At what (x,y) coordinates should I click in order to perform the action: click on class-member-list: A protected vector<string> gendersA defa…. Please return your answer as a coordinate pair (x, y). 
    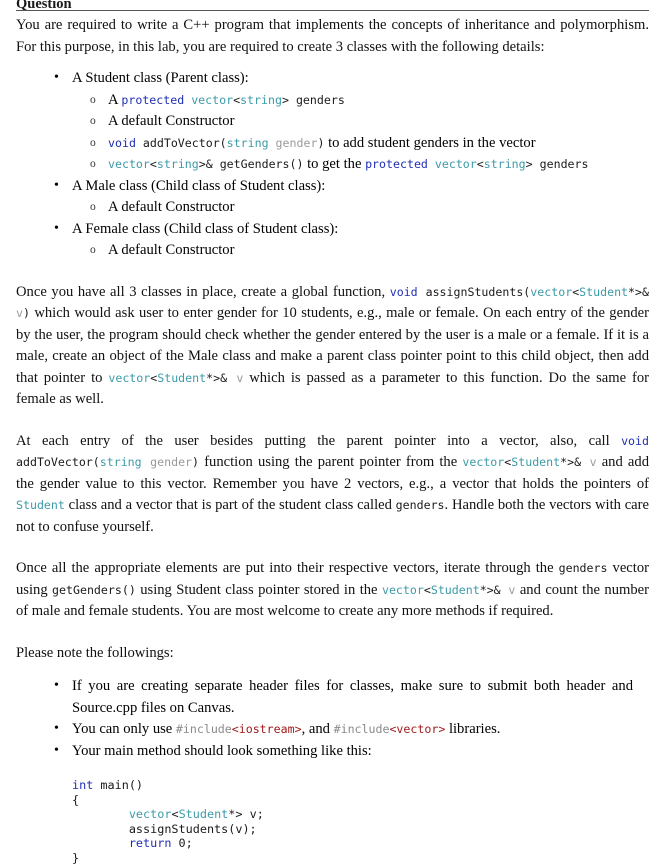
    Looking at the image, I should click on (360, 133).